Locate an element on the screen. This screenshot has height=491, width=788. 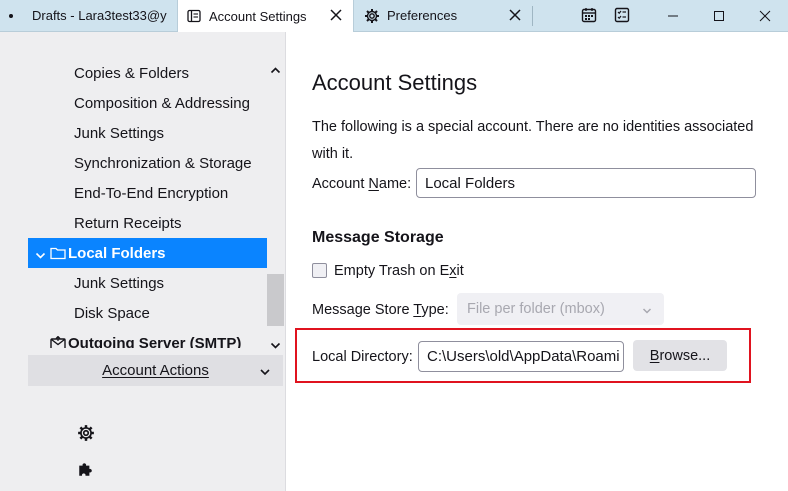
account-name-label: Account Name: is located at coordinates (362, 184).